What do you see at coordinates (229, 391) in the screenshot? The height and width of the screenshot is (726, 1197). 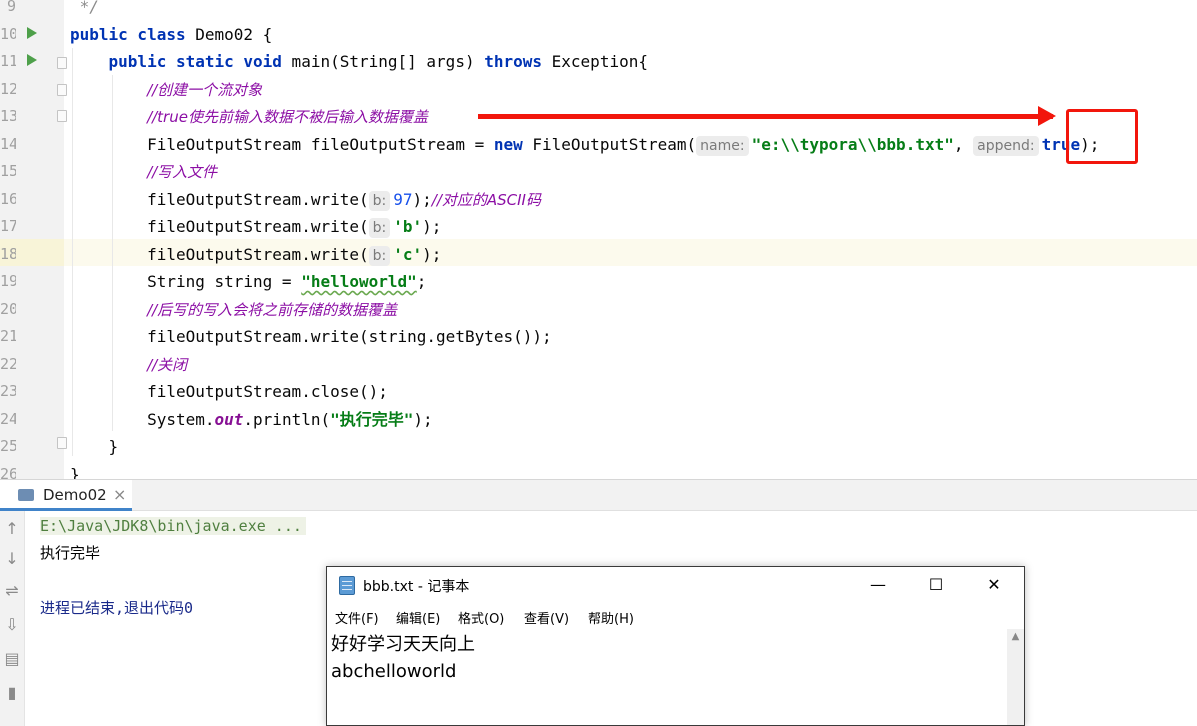 I see `code-text: fileOutputStream.close();` at bounding box center [229, 391].